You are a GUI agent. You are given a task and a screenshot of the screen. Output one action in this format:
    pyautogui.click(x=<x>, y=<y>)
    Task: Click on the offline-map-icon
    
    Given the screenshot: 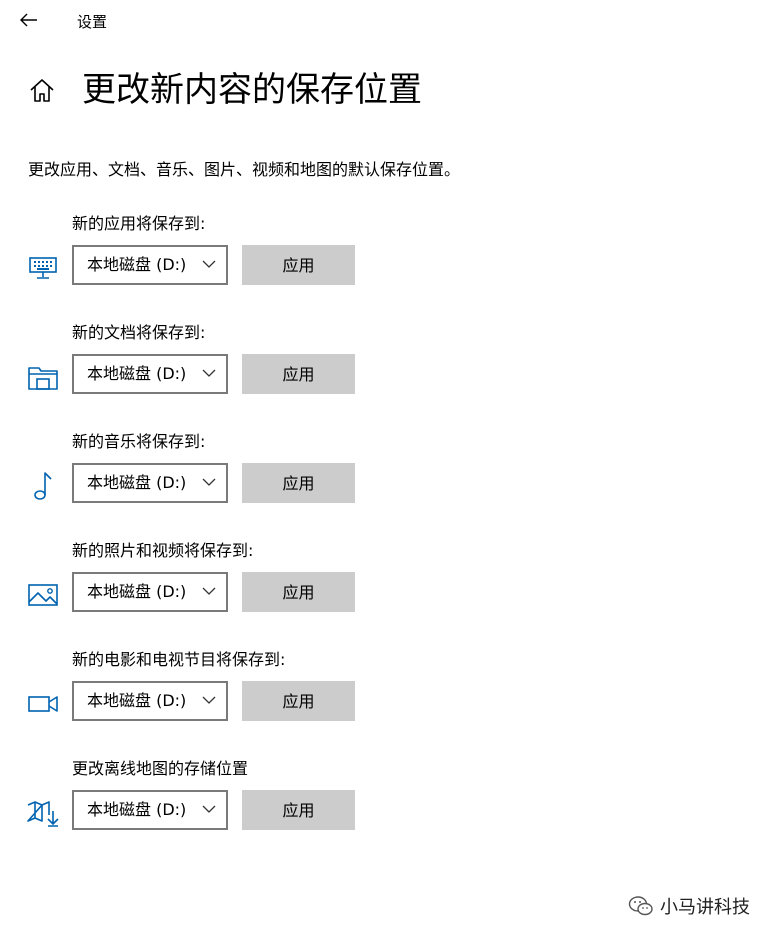 What is the action you would take?
    pyautogui.click(x=43, y=813)
    